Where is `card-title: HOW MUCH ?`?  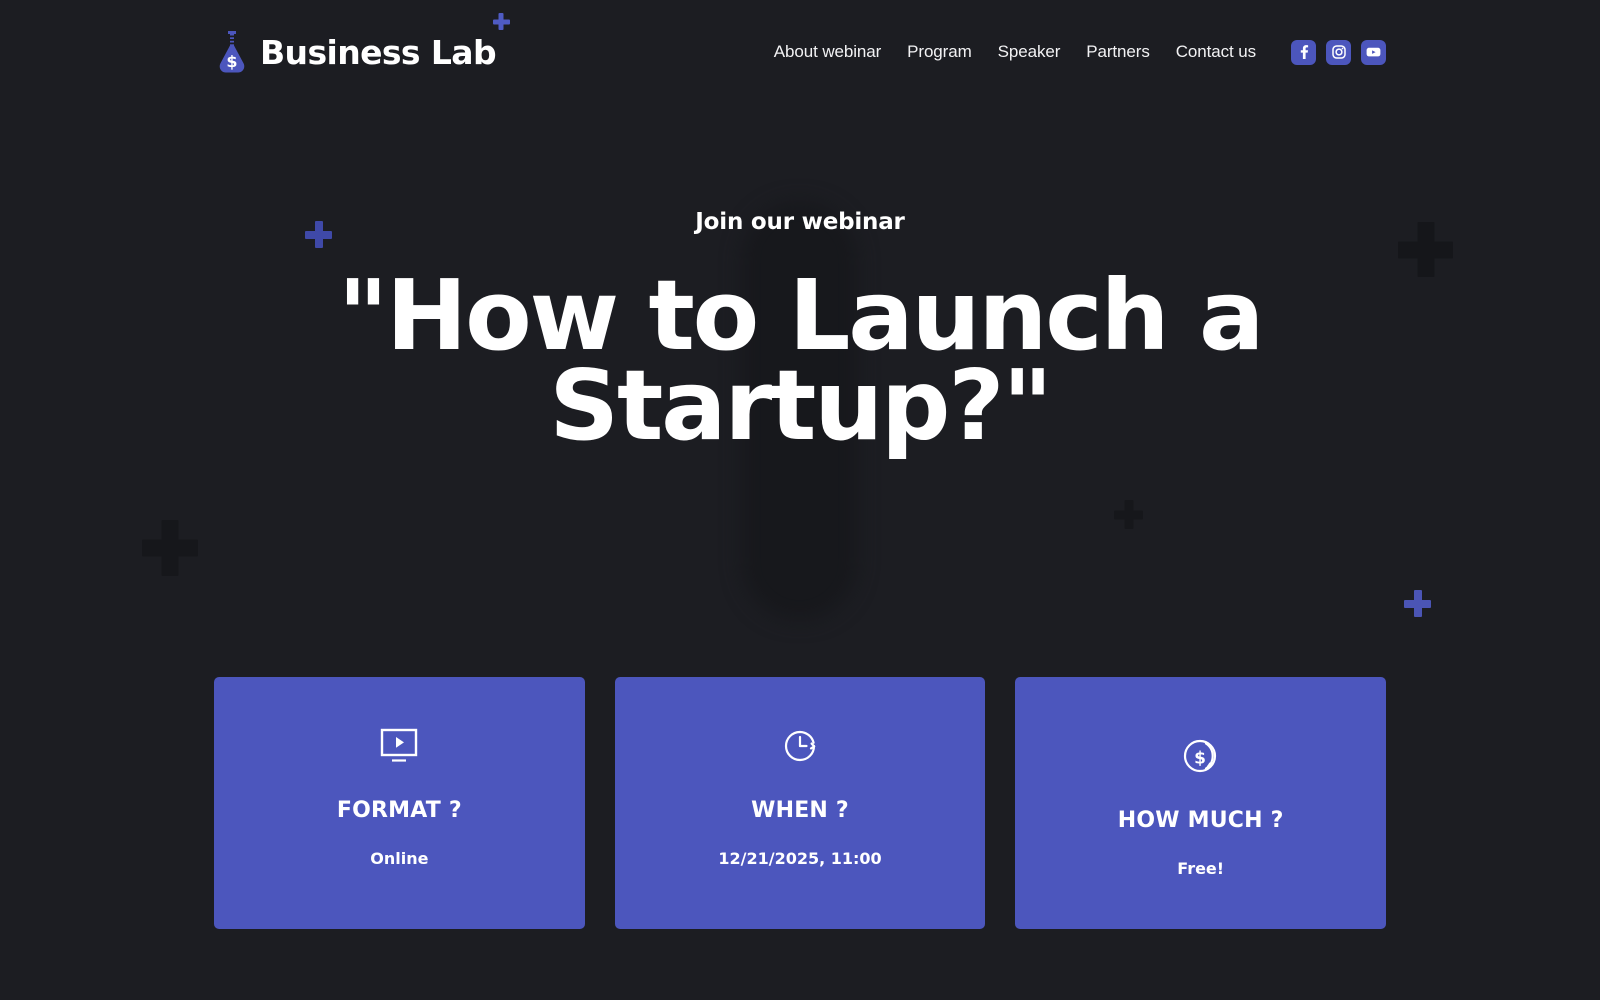
card-title: HOW MUCH ? is located at coordinates (1200, 820).